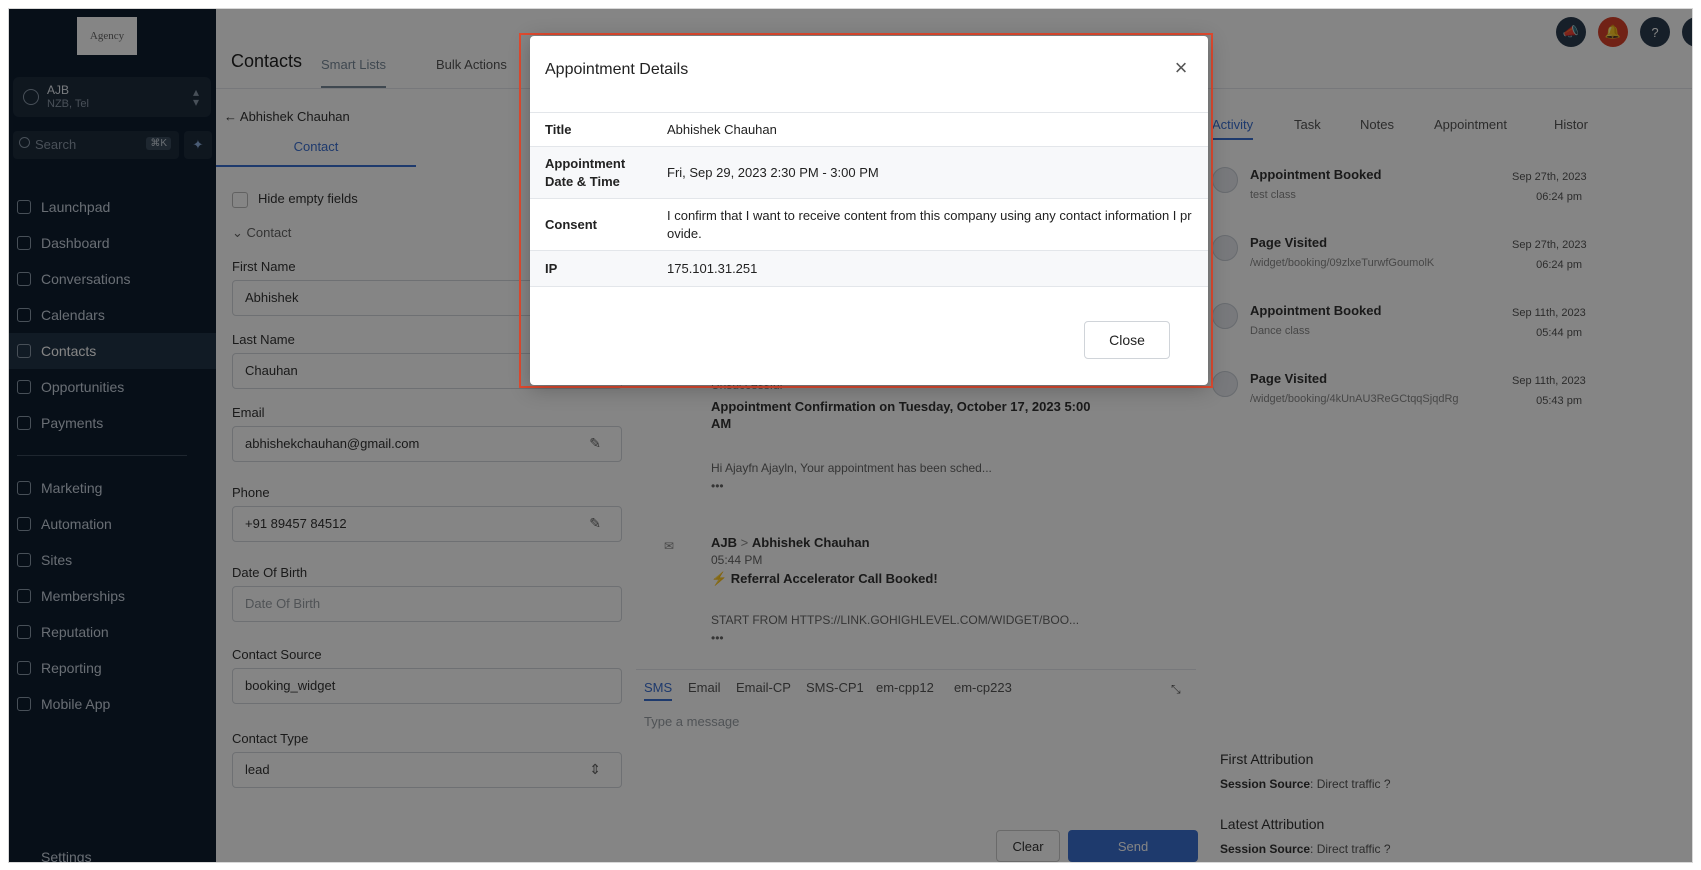 Image resolution: width=1701 pixels, height=870 pixels. I want to click on table-row: IP 175.101.31.251, so click(869, 269).